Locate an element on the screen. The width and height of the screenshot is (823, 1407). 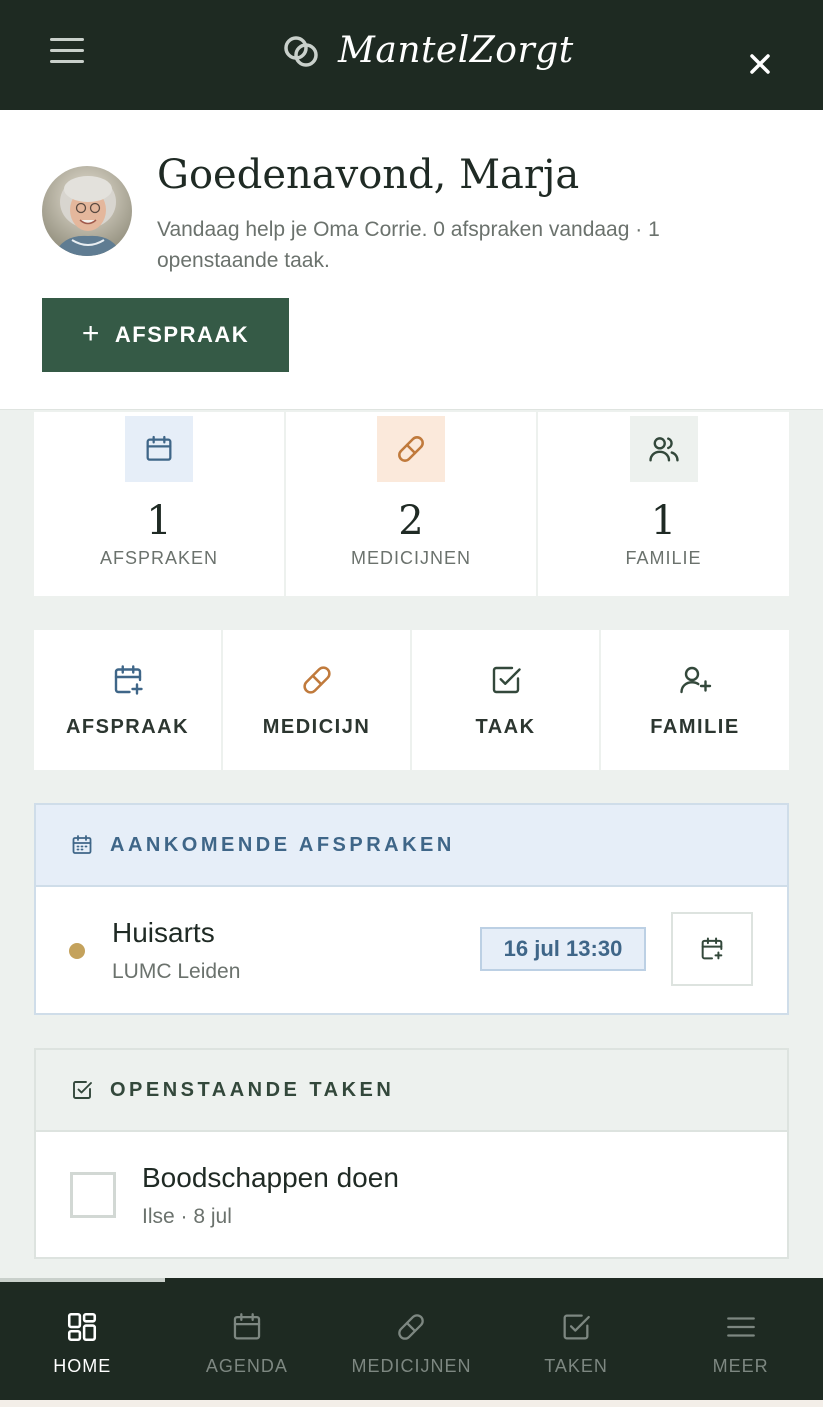
quick-add-family-button: FAMILIE is located at coordinates (695, 700).